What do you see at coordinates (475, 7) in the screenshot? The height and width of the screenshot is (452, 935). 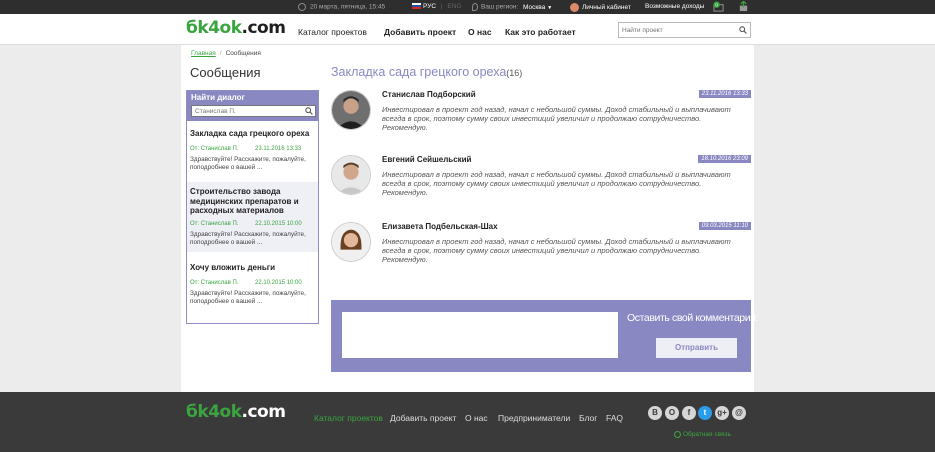 I see `location-pin-icon` at bounding box center [475, 7].